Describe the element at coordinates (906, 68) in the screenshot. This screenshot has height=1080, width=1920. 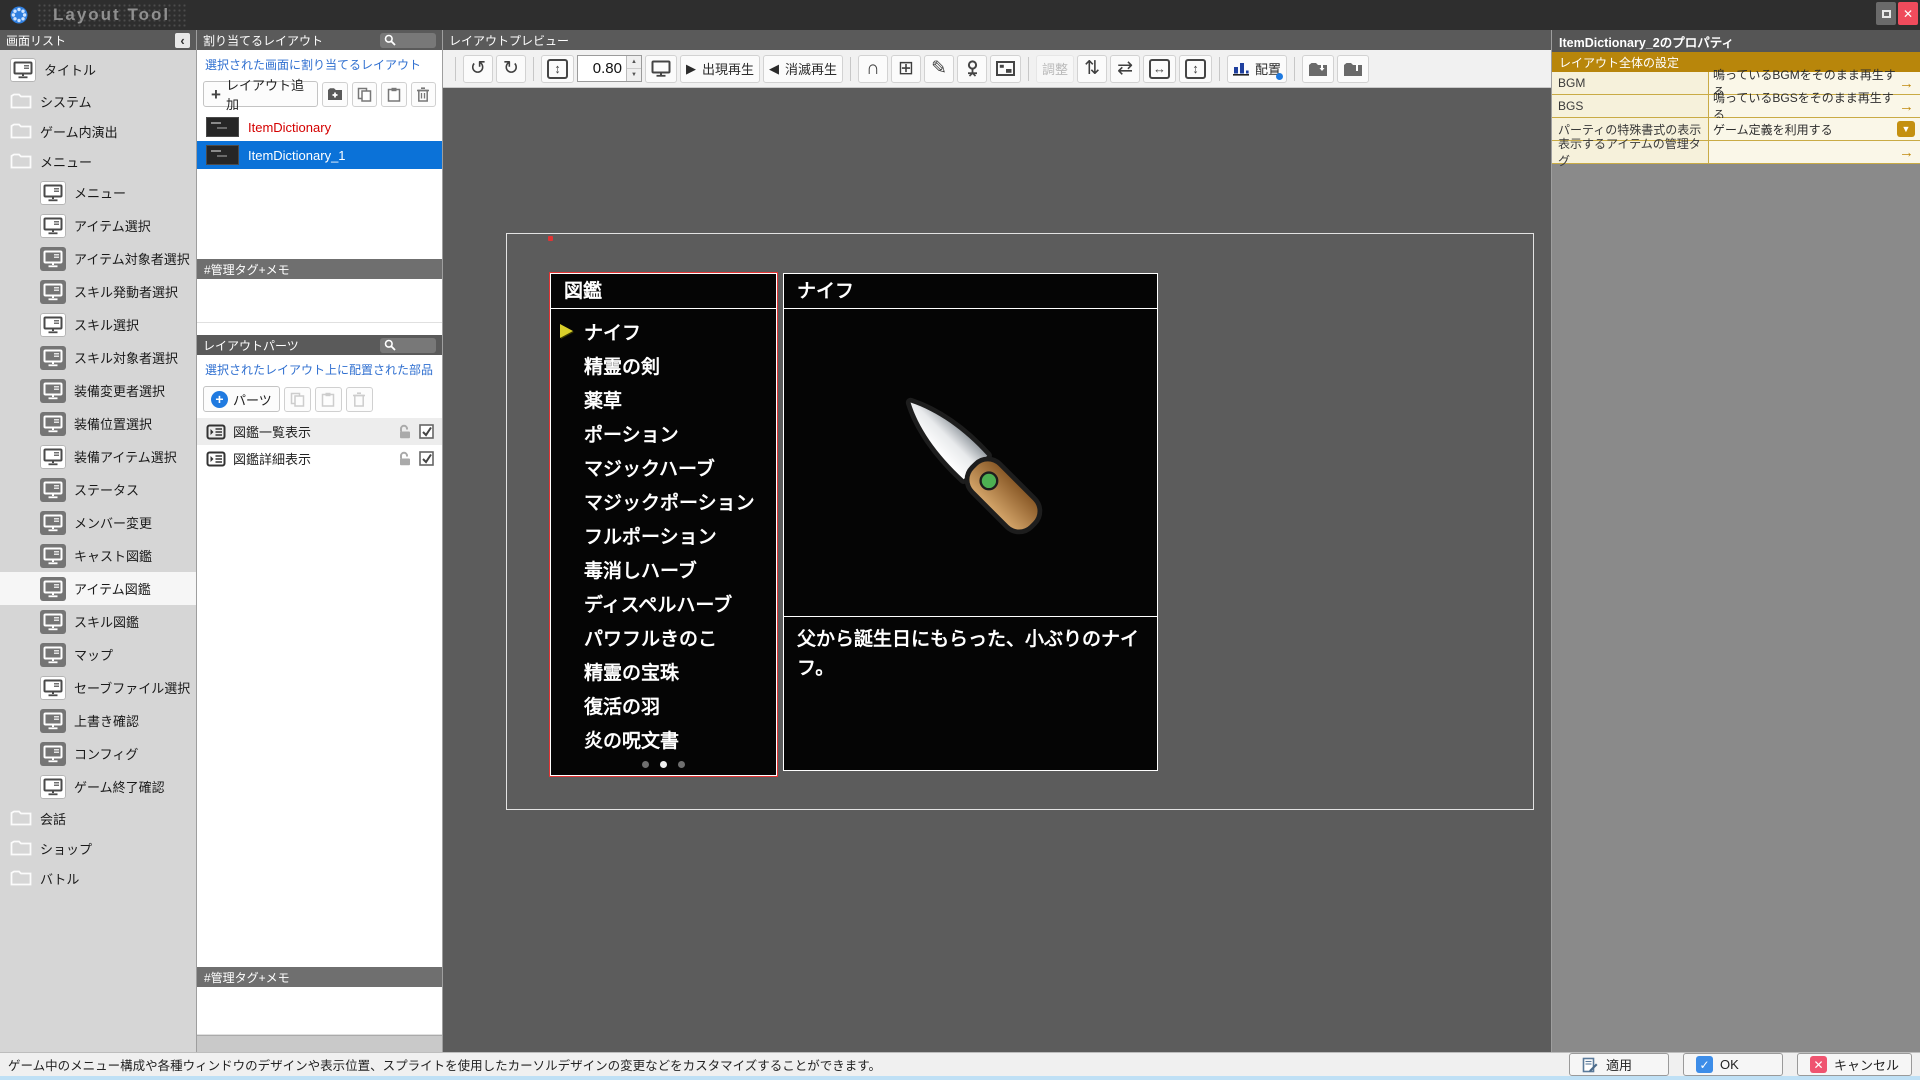
I see `grid-button: ⊞` at that location.